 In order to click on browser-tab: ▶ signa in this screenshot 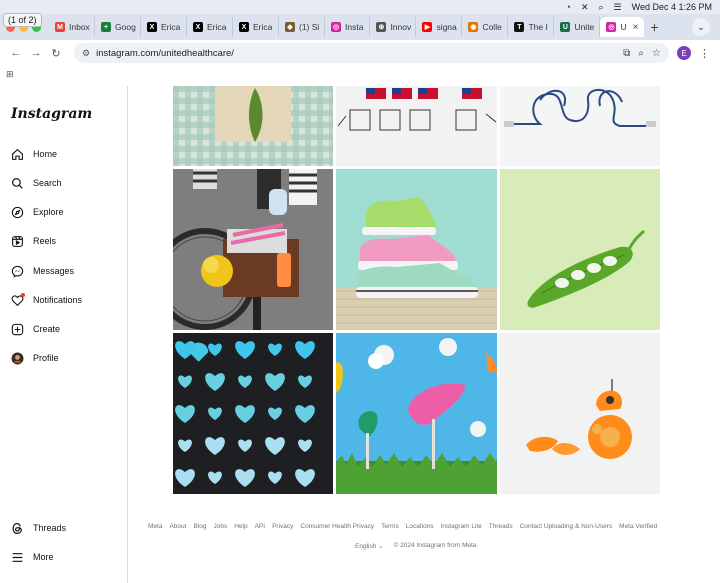, I will do `click(439, 27)`.